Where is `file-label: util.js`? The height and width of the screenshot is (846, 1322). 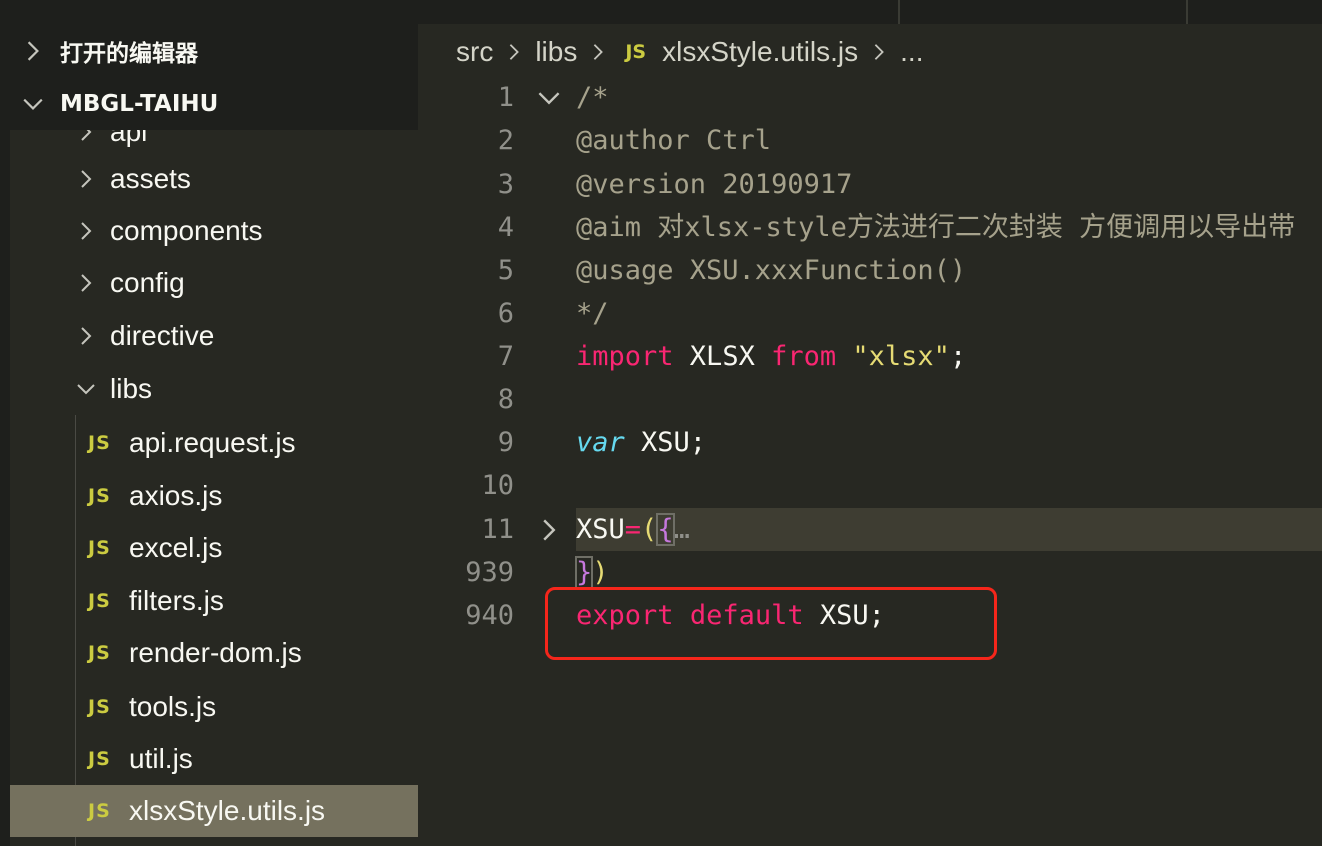
file-label: util.js is located at coordinates (161, 758).